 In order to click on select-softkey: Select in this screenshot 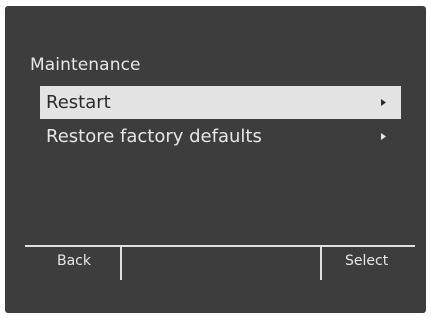, I will do `click(366, 261)`.